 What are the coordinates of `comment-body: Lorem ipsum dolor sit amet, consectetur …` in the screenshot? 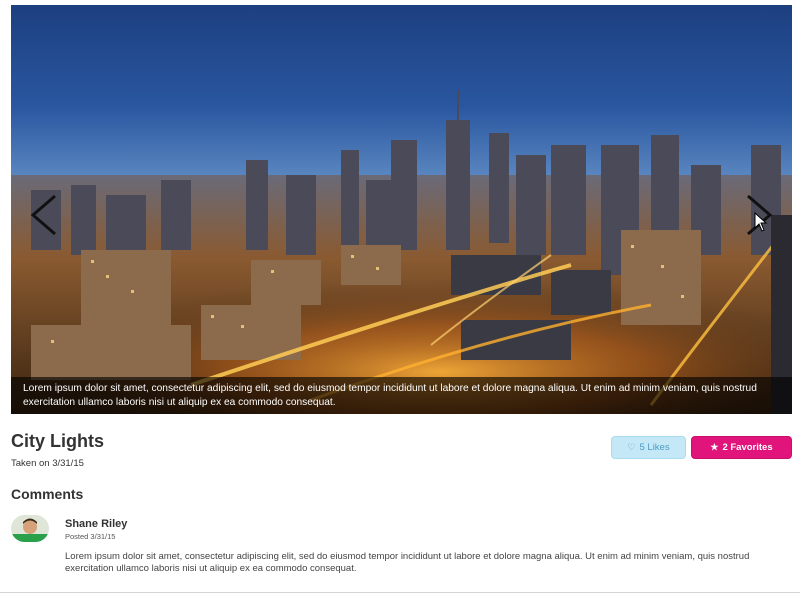 It's located at (407, 562).